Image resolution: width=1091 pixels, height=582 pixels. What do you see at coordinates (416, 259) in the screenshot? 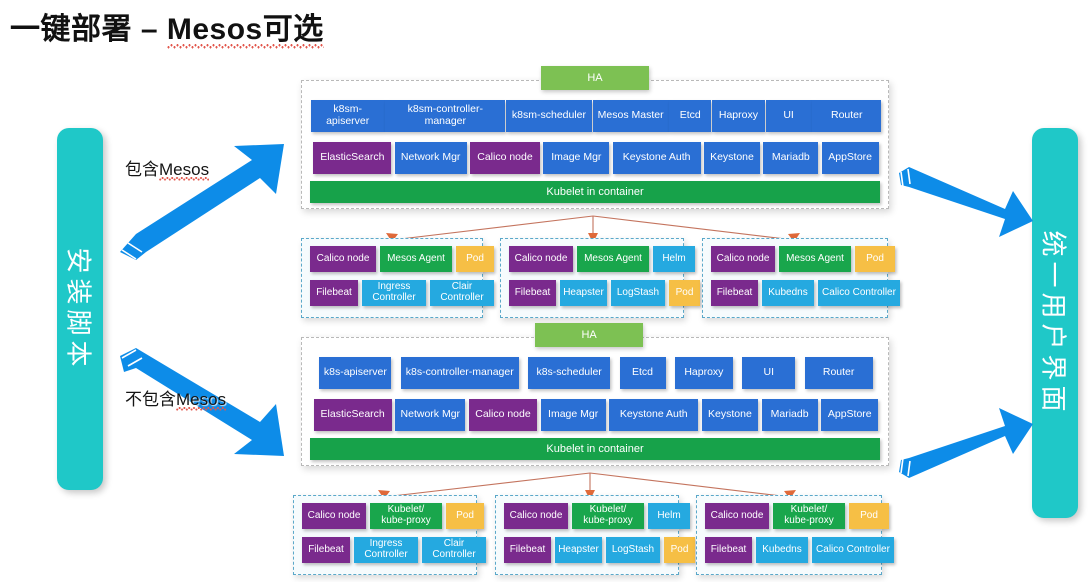
I see `mesos-node-1-chip-mesos-agent: Mesos Agent` at bounding box center [416, 259].